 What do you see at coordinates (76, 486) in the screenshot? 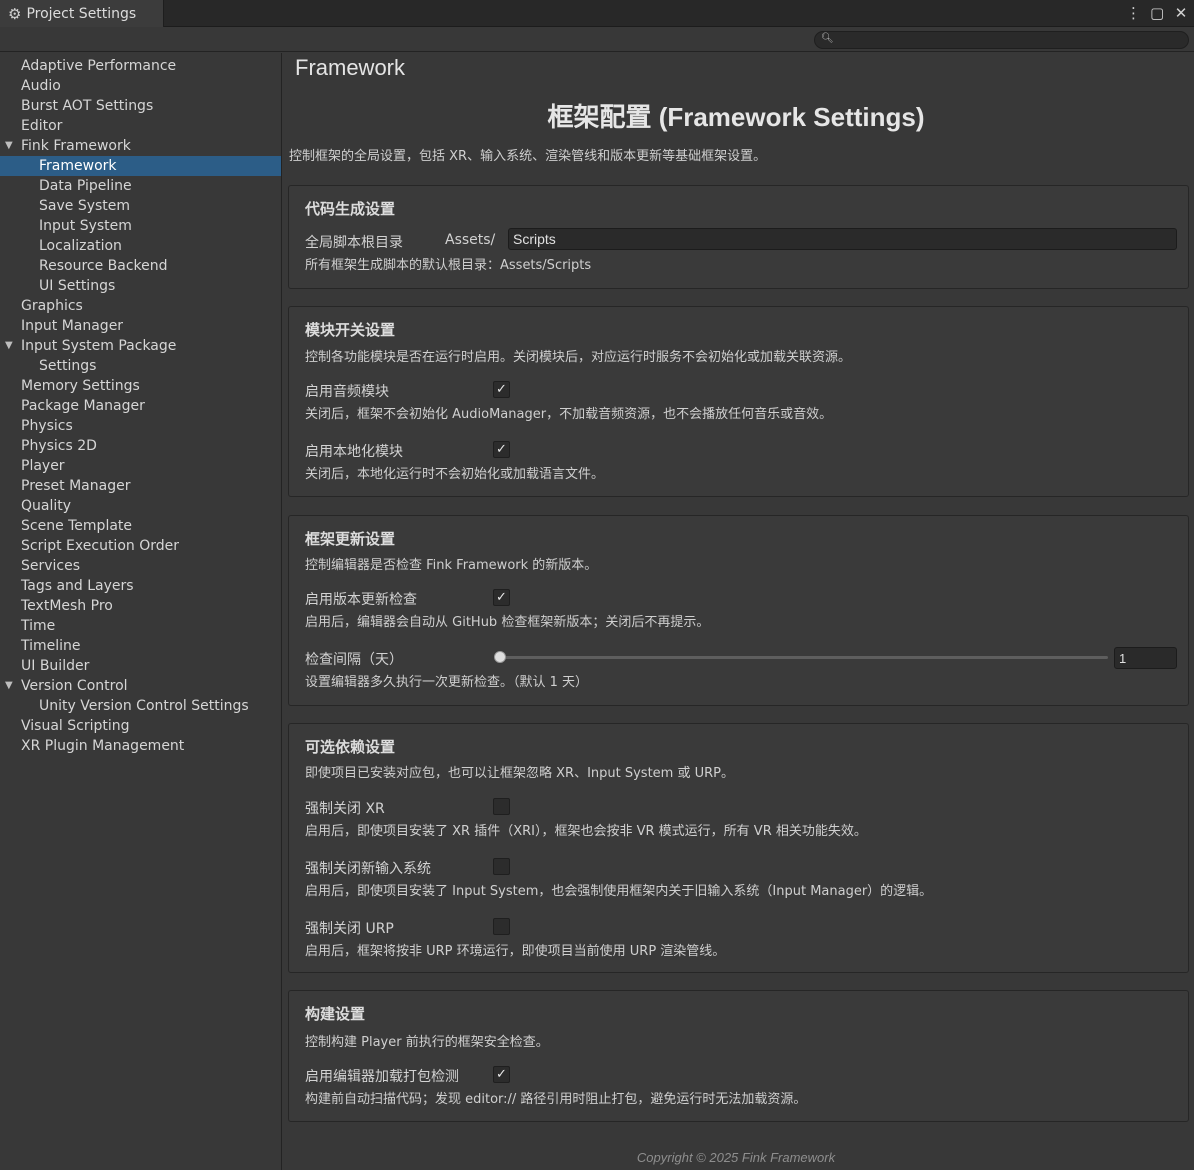
I see `sidebar-item-label: Preset Manager` at bounding box center [76, 486].